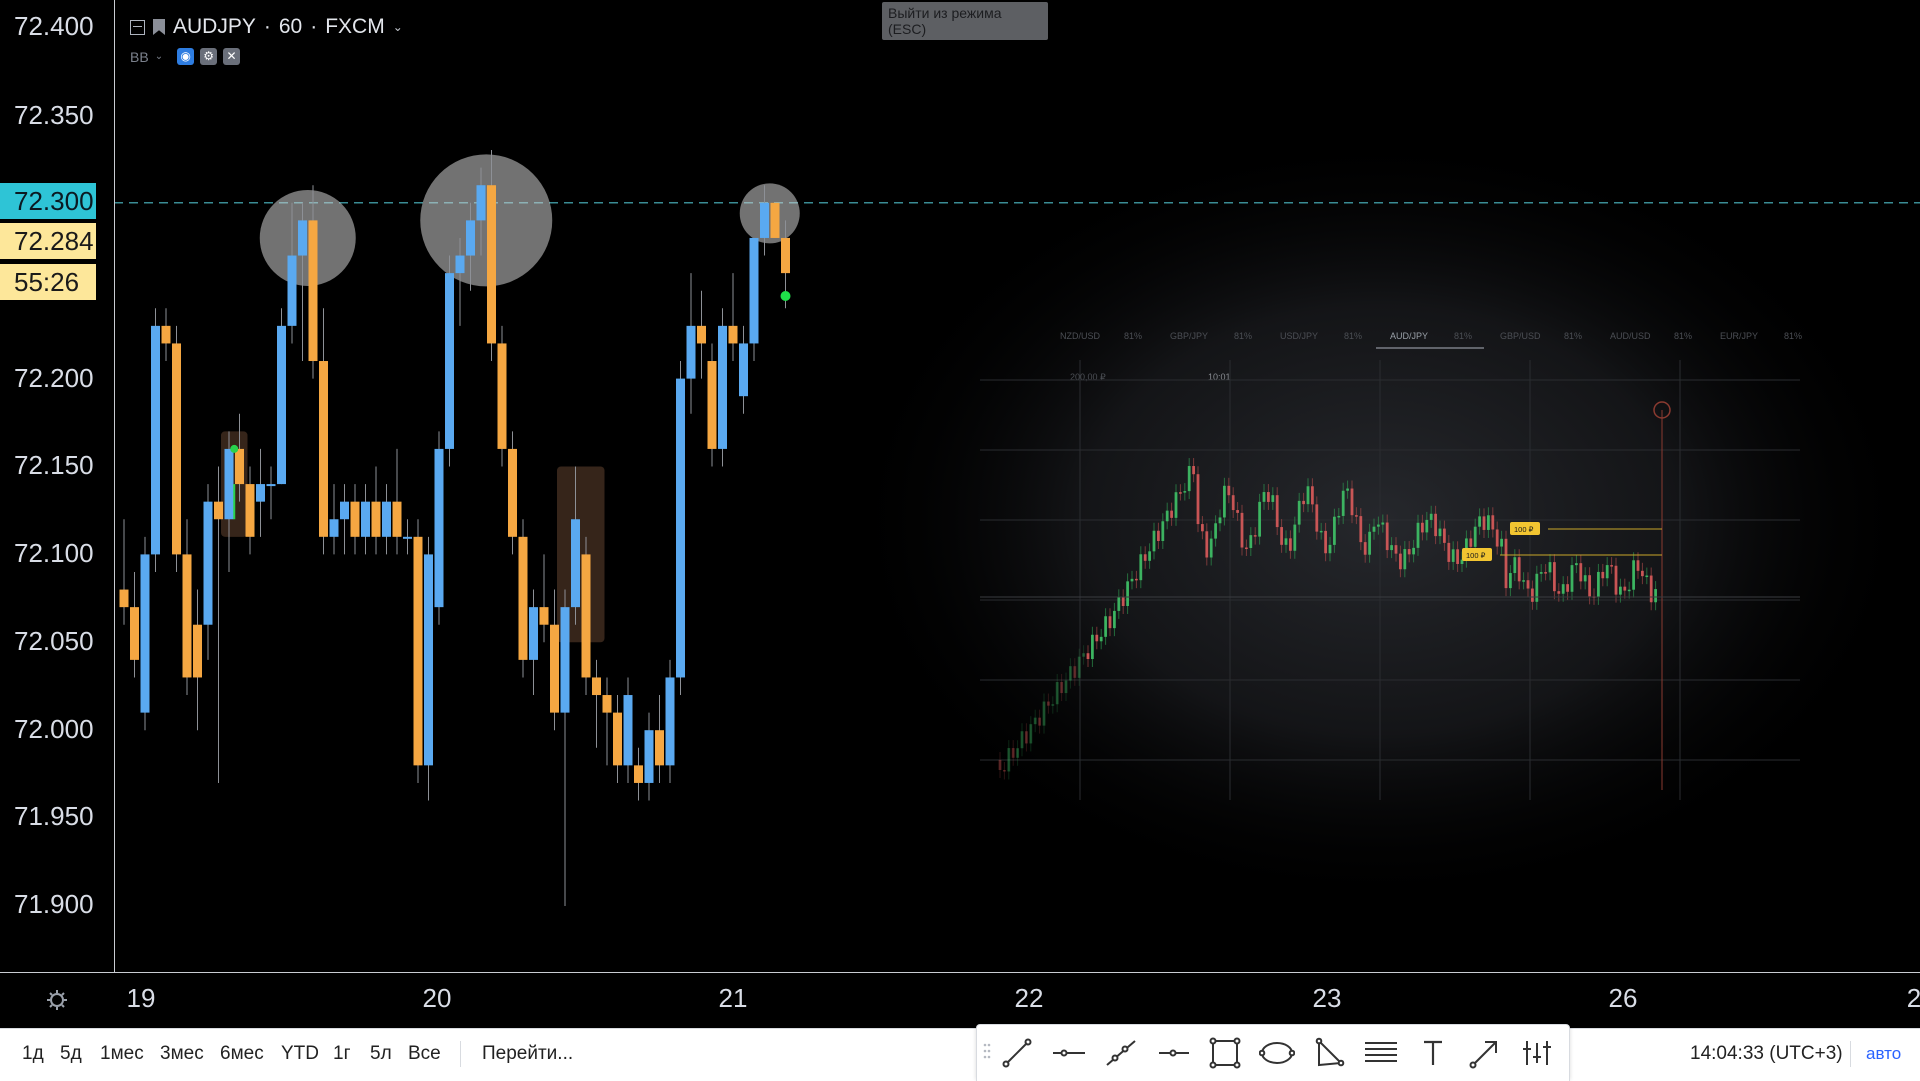  What do you see at coordinates (48, 201) in the screenshot?
I see `level-price-badge: 72.300` at bounding box center [48, 201].